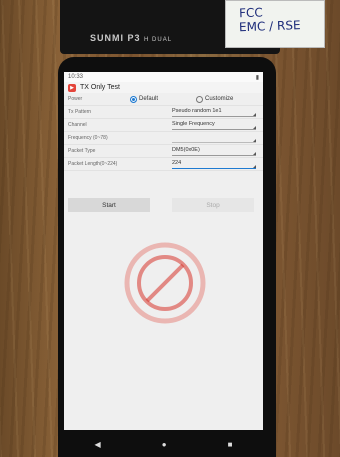  Describe the element at coordinates (93, 164) in the screenshot. I see `packet-length-label: Packet Length(0~224)` at that location.